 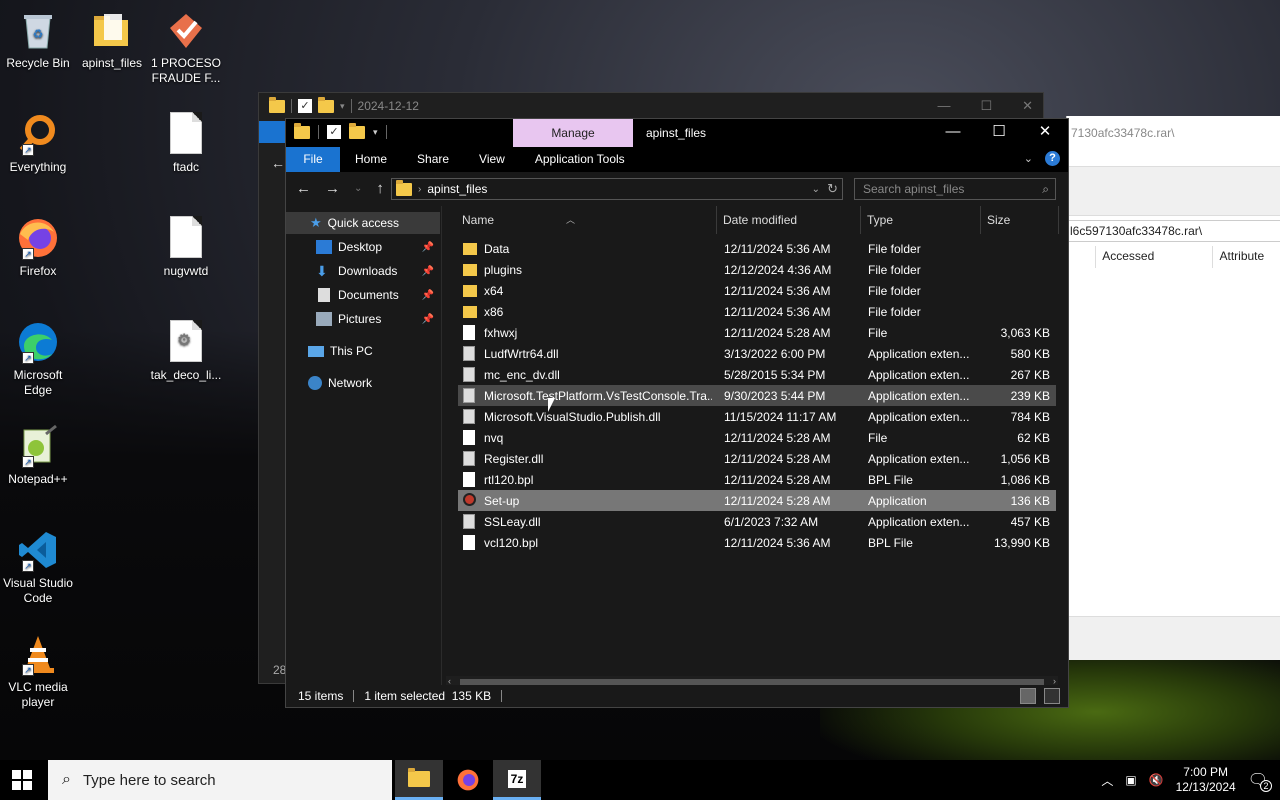 I want to click on sort-ascending-icon: ︿, so click(x=571, y=220).